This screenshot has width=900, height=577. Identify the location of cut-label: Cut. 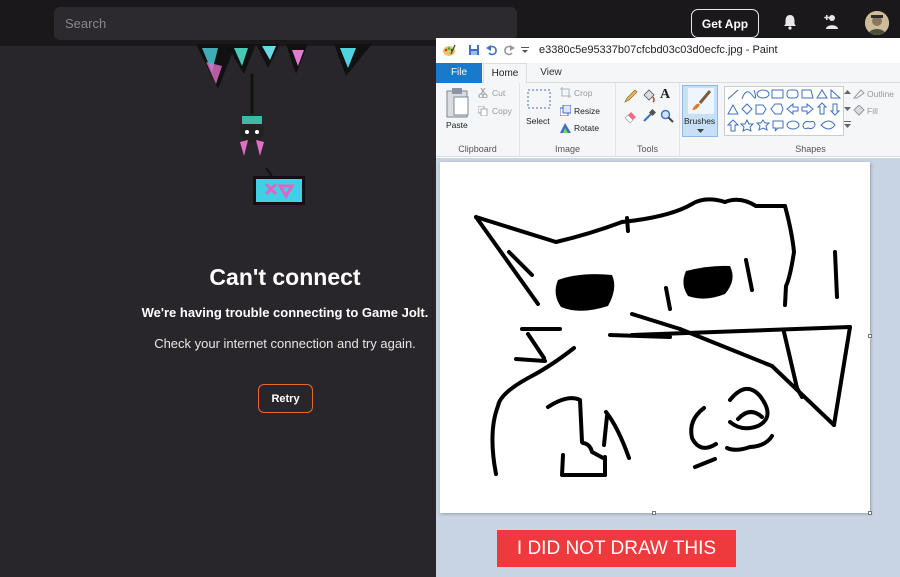
(498, 93).